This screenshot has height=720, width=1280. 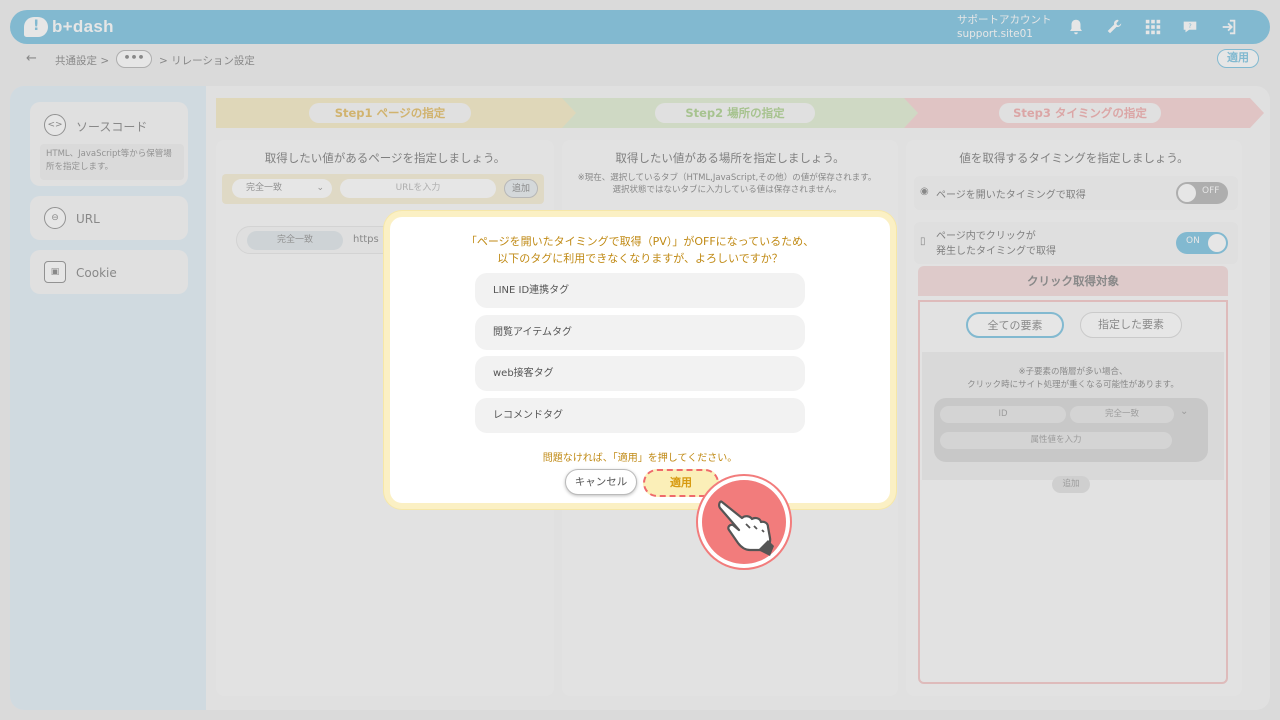 I want to click on tag-list-item: 閲覧アイテムタグ, so click(x=640, y=332).